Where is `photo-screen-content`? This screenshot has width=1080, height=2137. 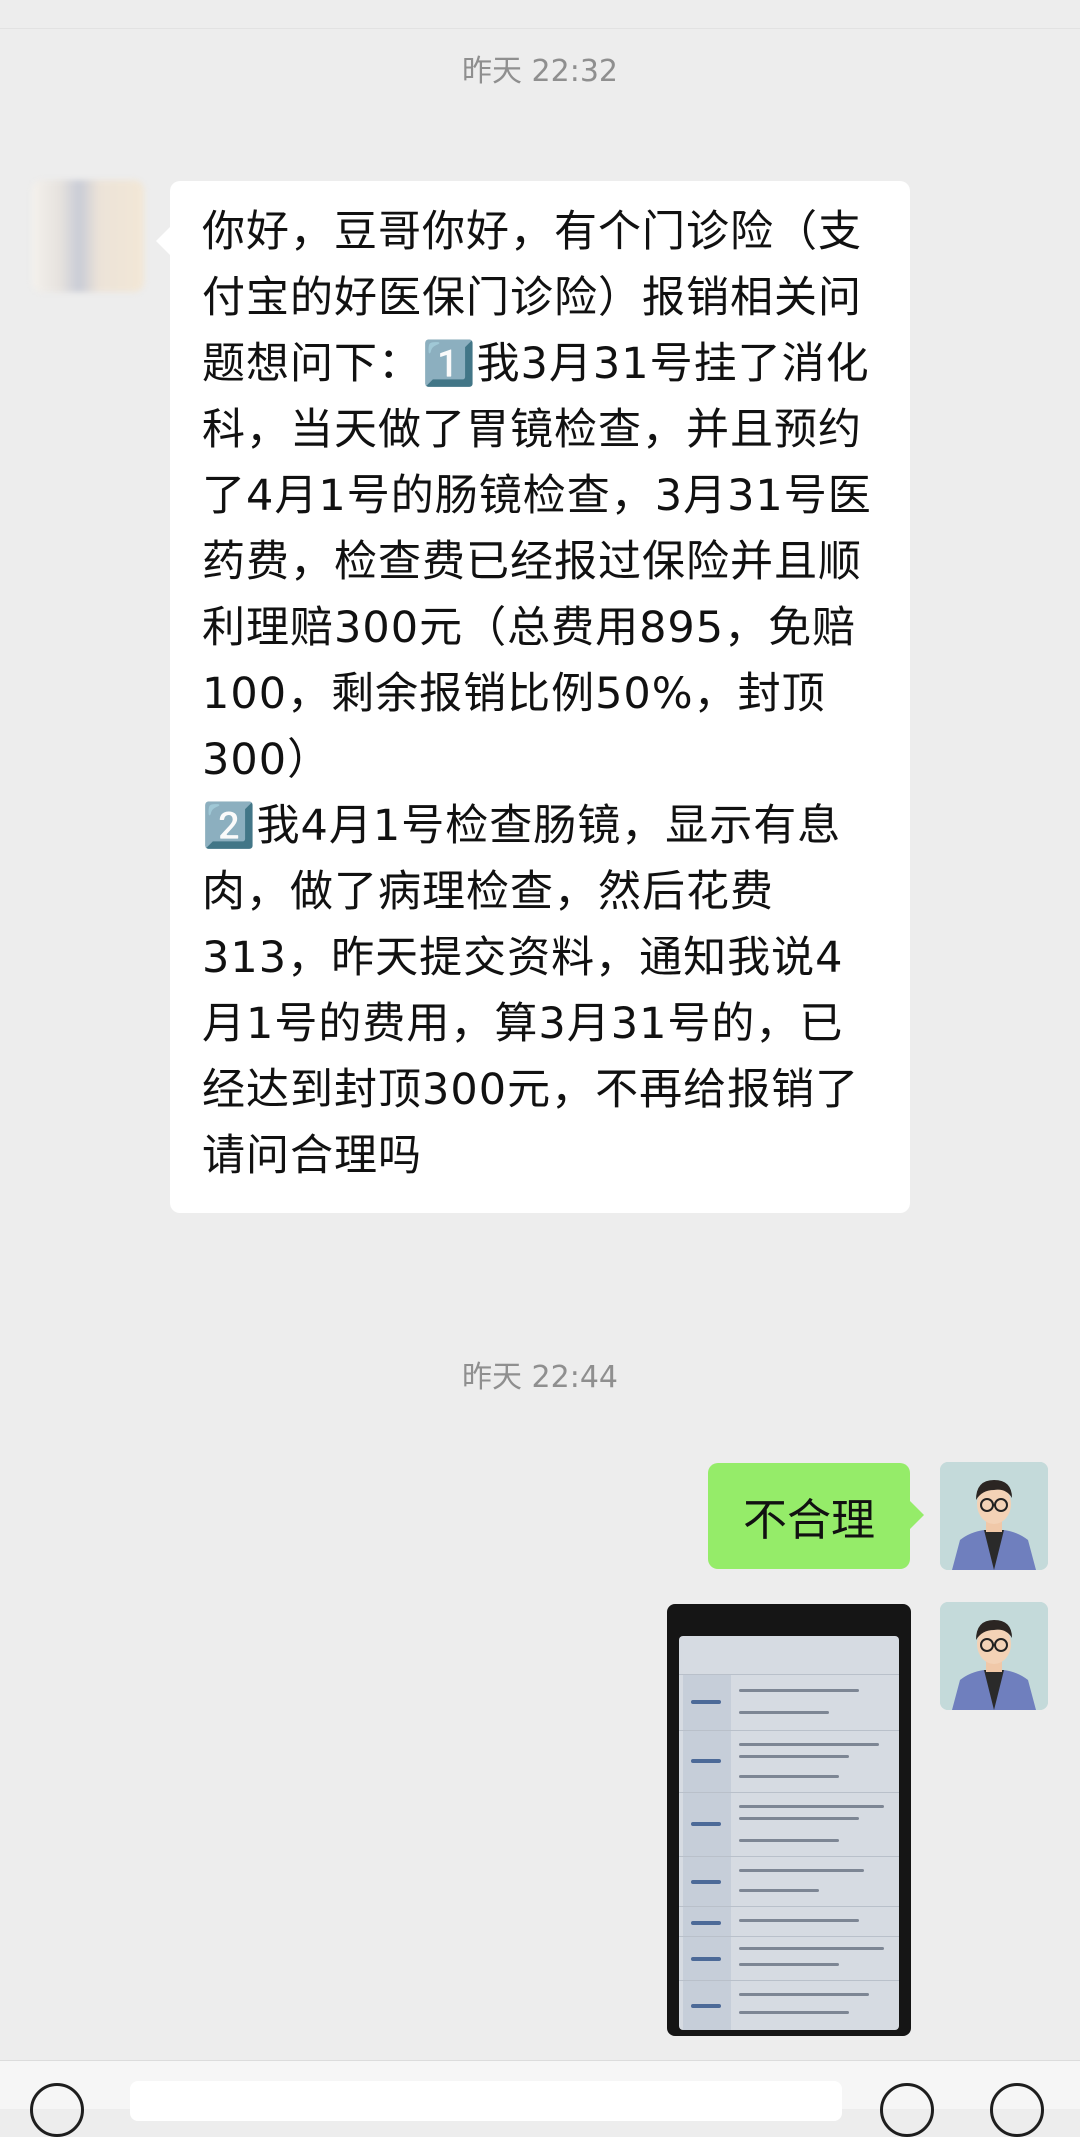 photo-screen-content is located at coordinates (789, 1833).